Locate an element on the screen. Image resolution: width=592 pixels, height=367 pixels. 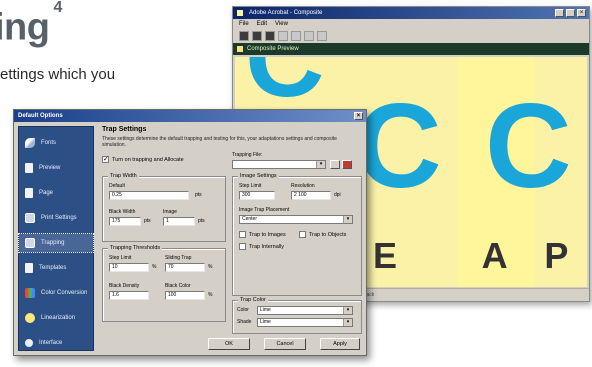
close-button: × is located at coordinates (581, 13).